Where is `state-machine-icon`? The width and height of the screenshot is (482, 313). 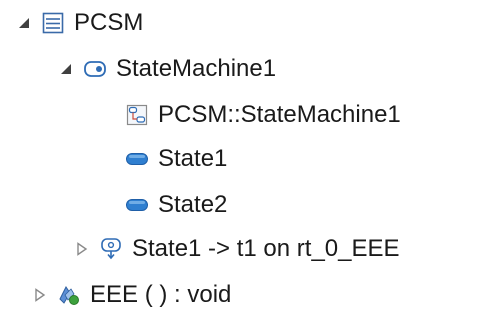
state-machine-icon is located at coordinates (95, 69).